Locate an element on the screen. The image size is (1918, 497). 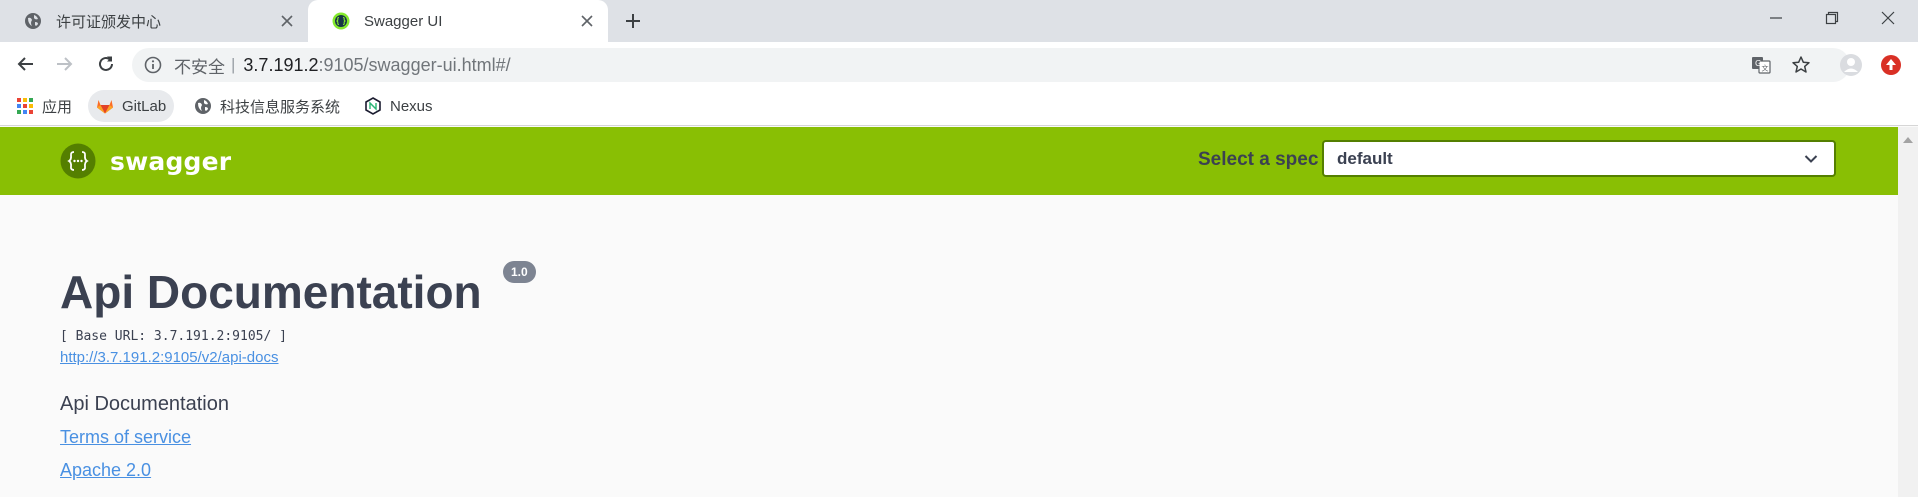
swagger-favicon is located at coordinates (341, 21).